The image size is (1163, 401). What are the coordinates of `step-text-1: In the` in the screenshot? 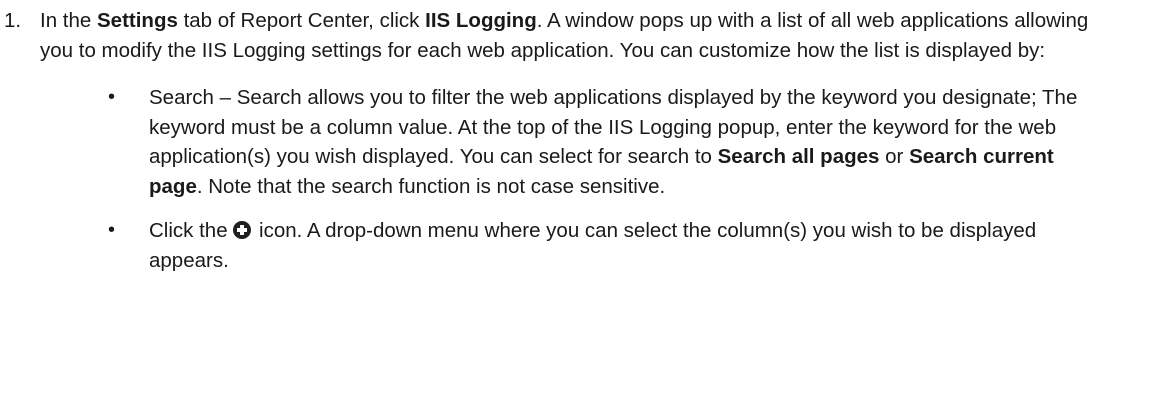 It's located at (68, 20).